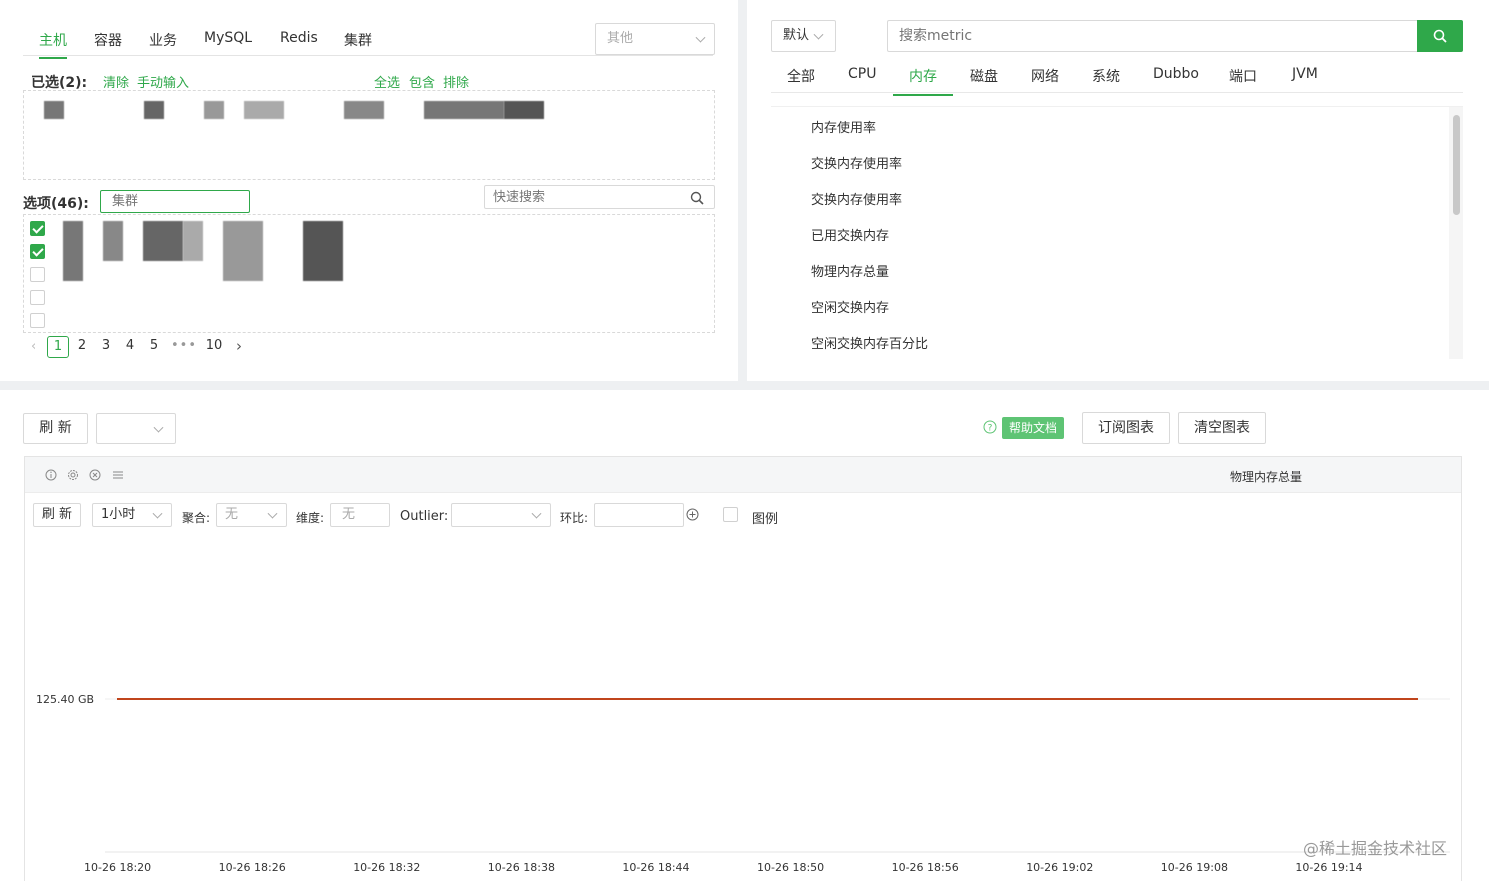  I want to click on clear-link: 清除, so click(116, 81).